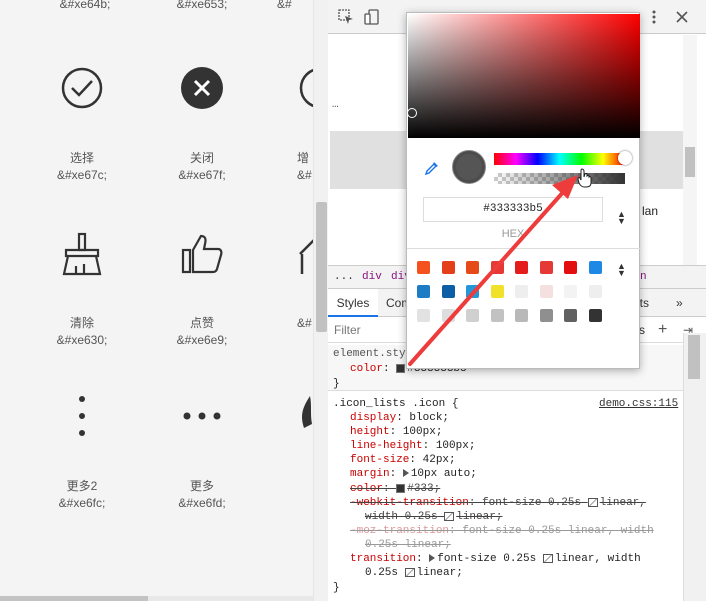 Image resolution: width=706 pixels, height=601 pixels. Describe the element at coordinates (690, 162) in the screenshot. I see `elements-scrollbar-thumb` at that location.